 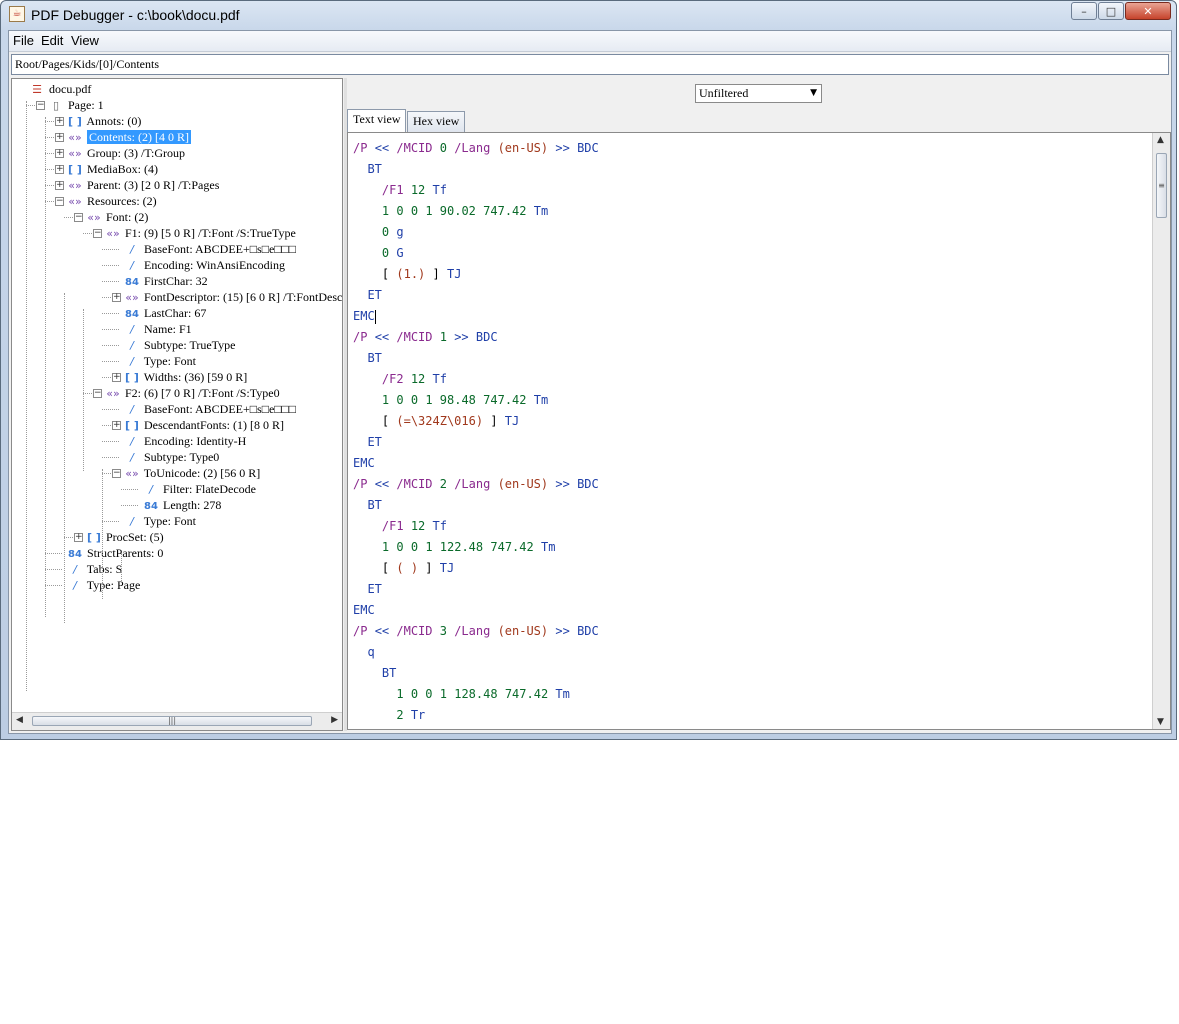 What do you see at coordinates (204, 265) in the screenshot?
I see `tree-node: / Encoding: WinAnsiEncoding` at bounding box center [204, 265].